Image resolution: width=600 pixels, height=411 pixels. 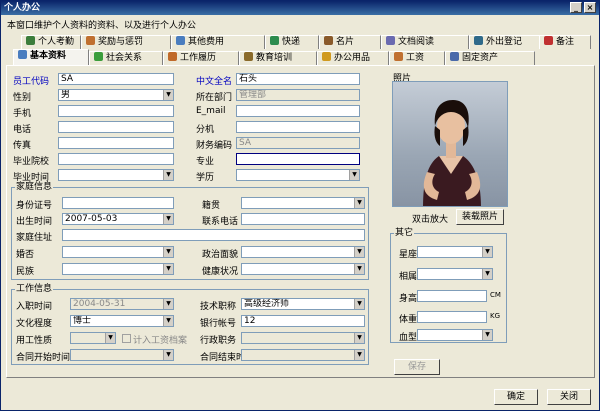 I want to click on zoom-hint: 双击放大, so click(x=430, y=220).